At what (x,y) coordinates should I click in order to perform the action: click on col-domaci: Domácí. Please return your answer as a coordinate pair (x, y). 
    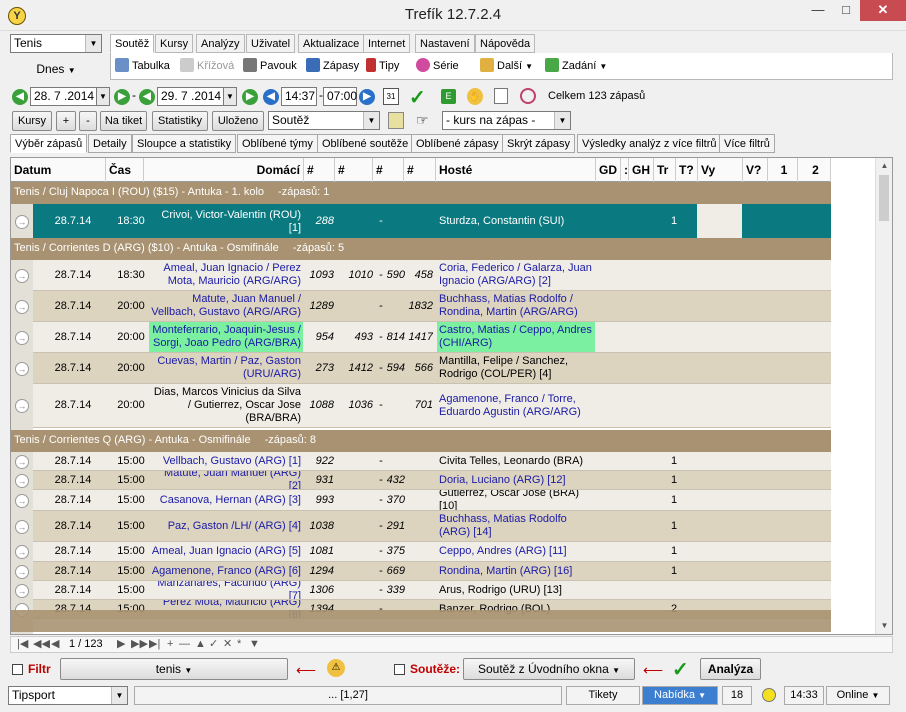
    Looking at the image, I should click on (224, 170).